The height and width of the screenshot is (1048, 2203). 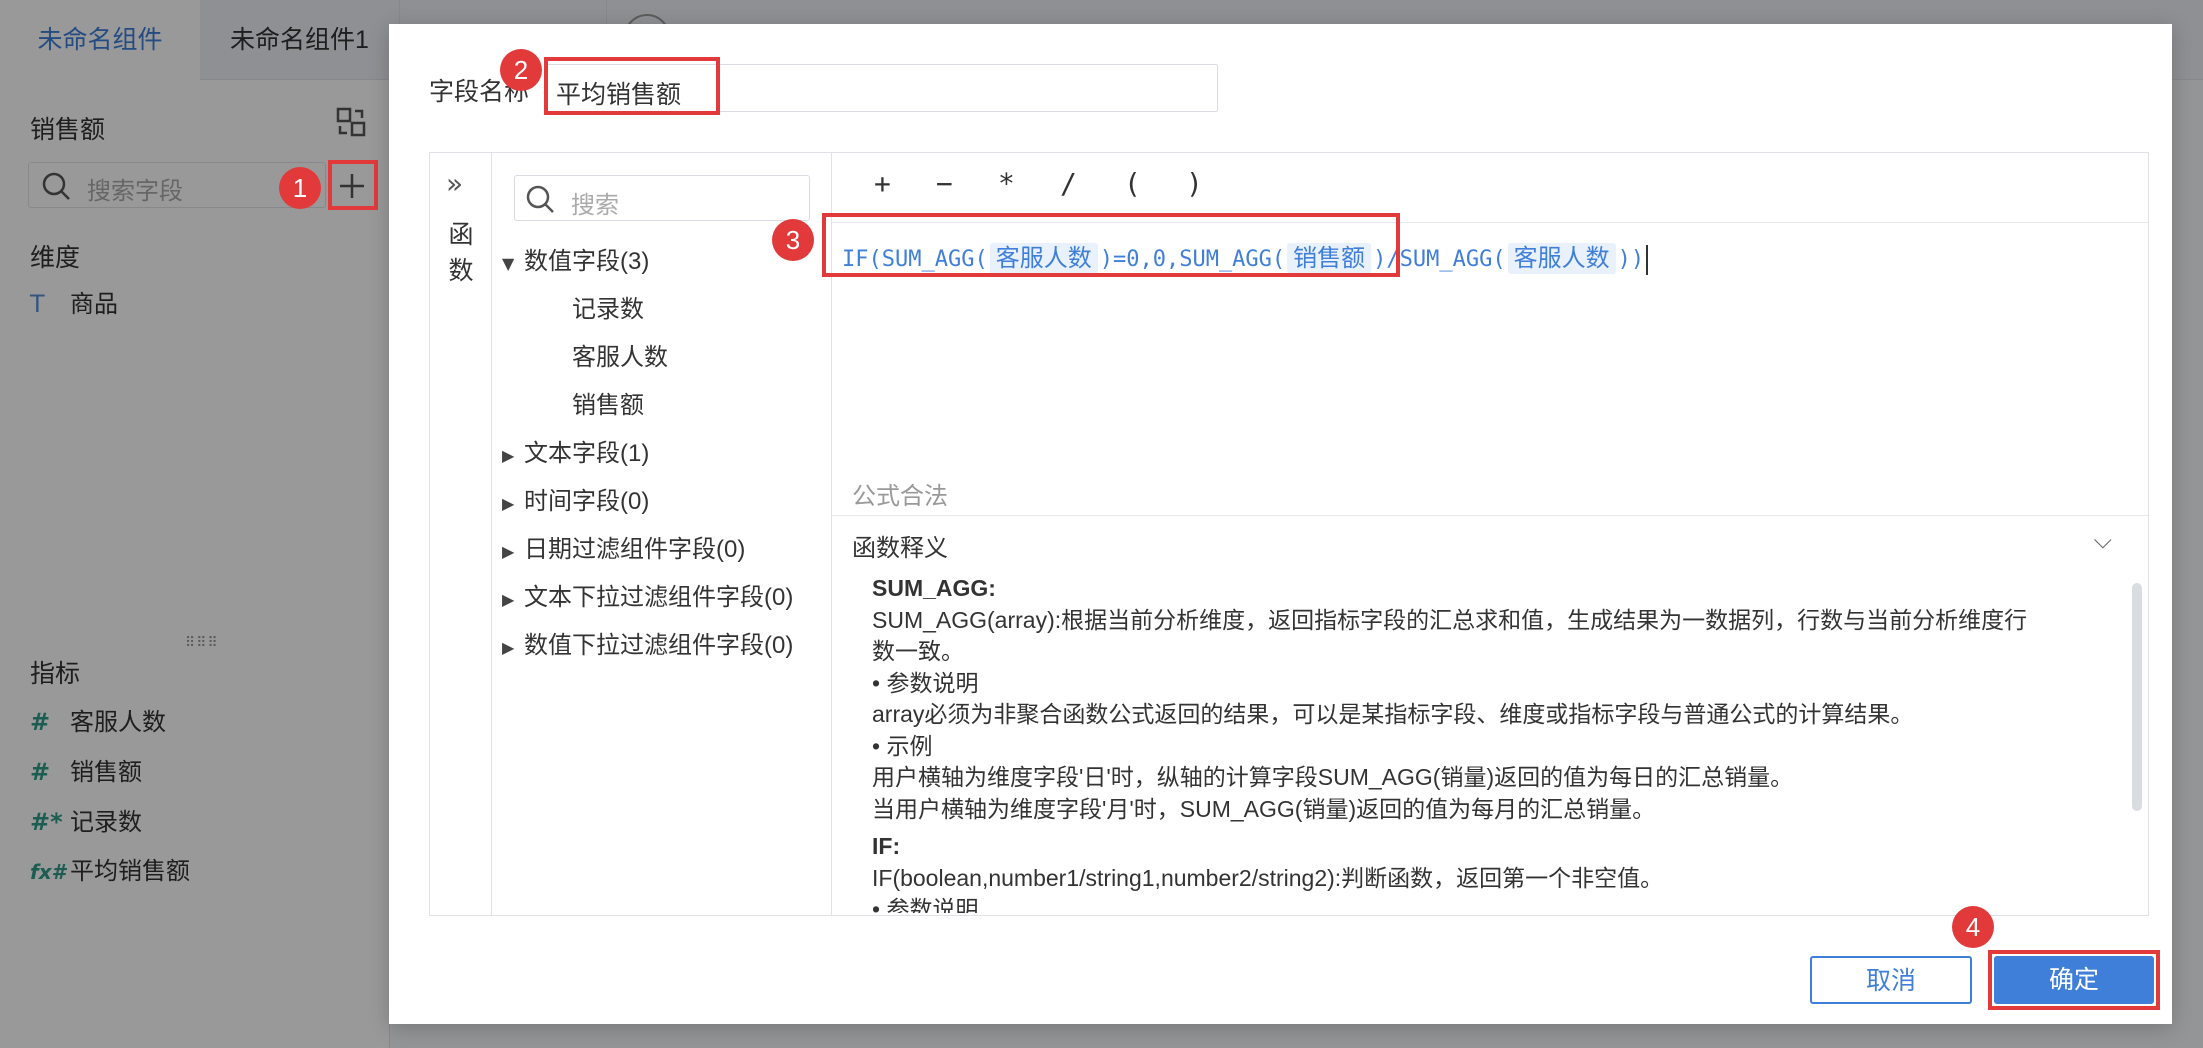 I want to click on tree-item-record-count: 记录数, so click(x=608, y=310).